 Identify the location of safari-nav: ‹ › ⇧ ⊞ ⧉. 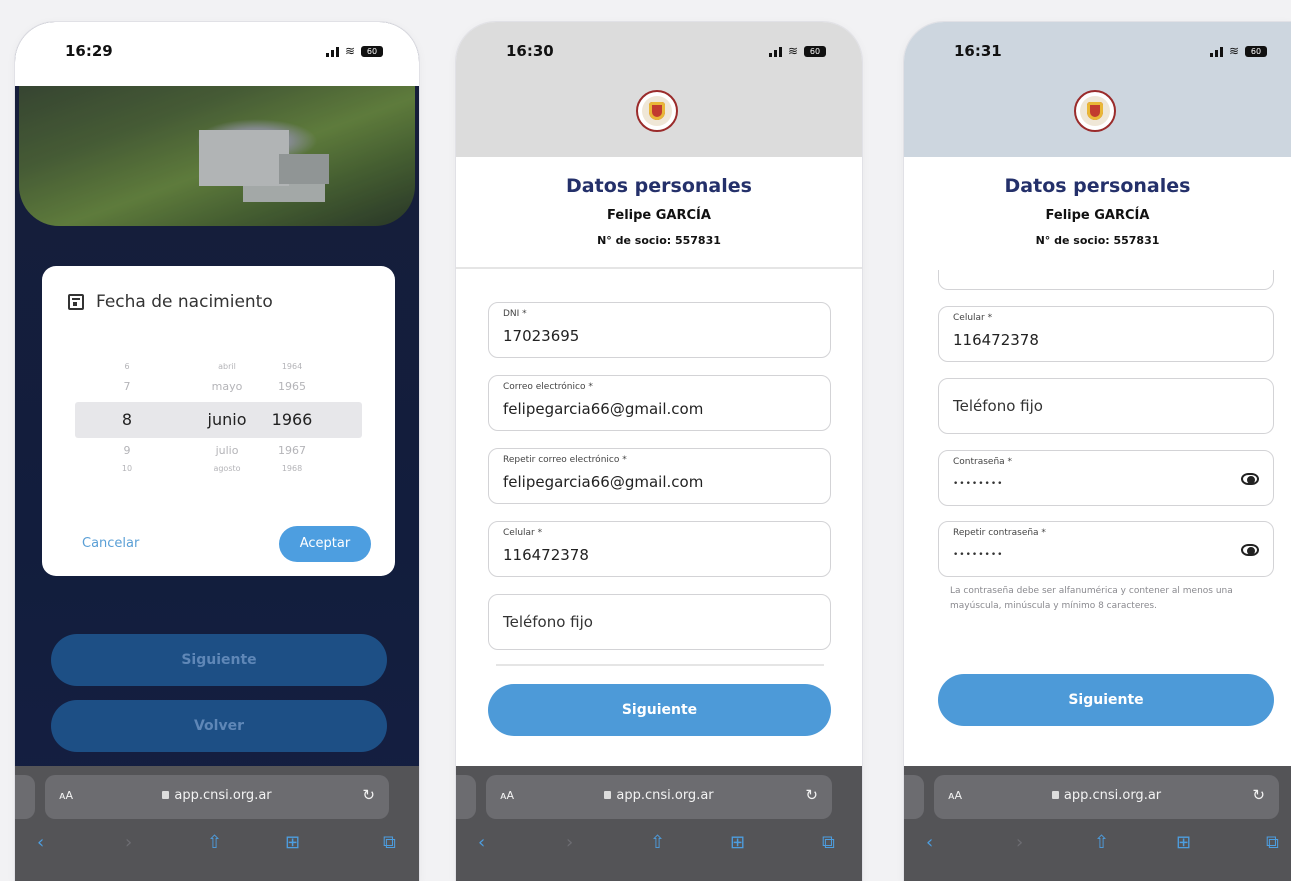
(217, 847).